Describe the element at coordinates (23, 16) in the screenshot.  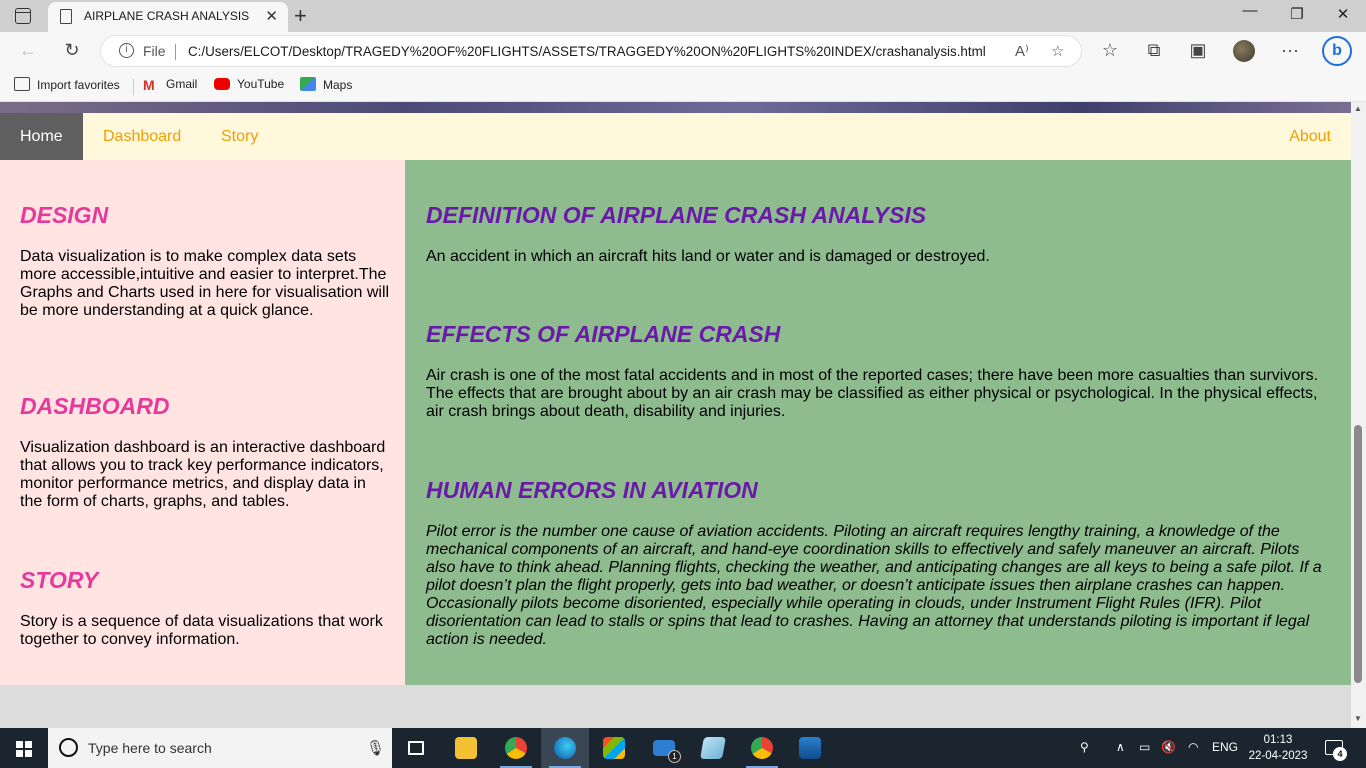
I see `tab-actions-icon` at that location.